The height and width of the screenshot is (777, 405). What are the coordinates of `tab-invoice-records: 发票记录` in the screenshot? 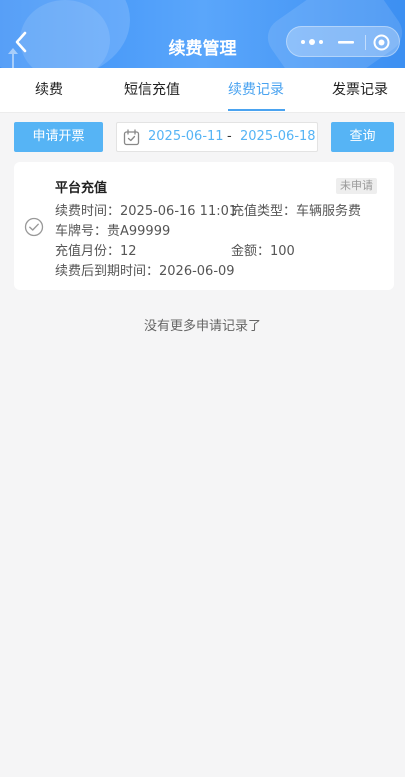 It's located at (360, 90).